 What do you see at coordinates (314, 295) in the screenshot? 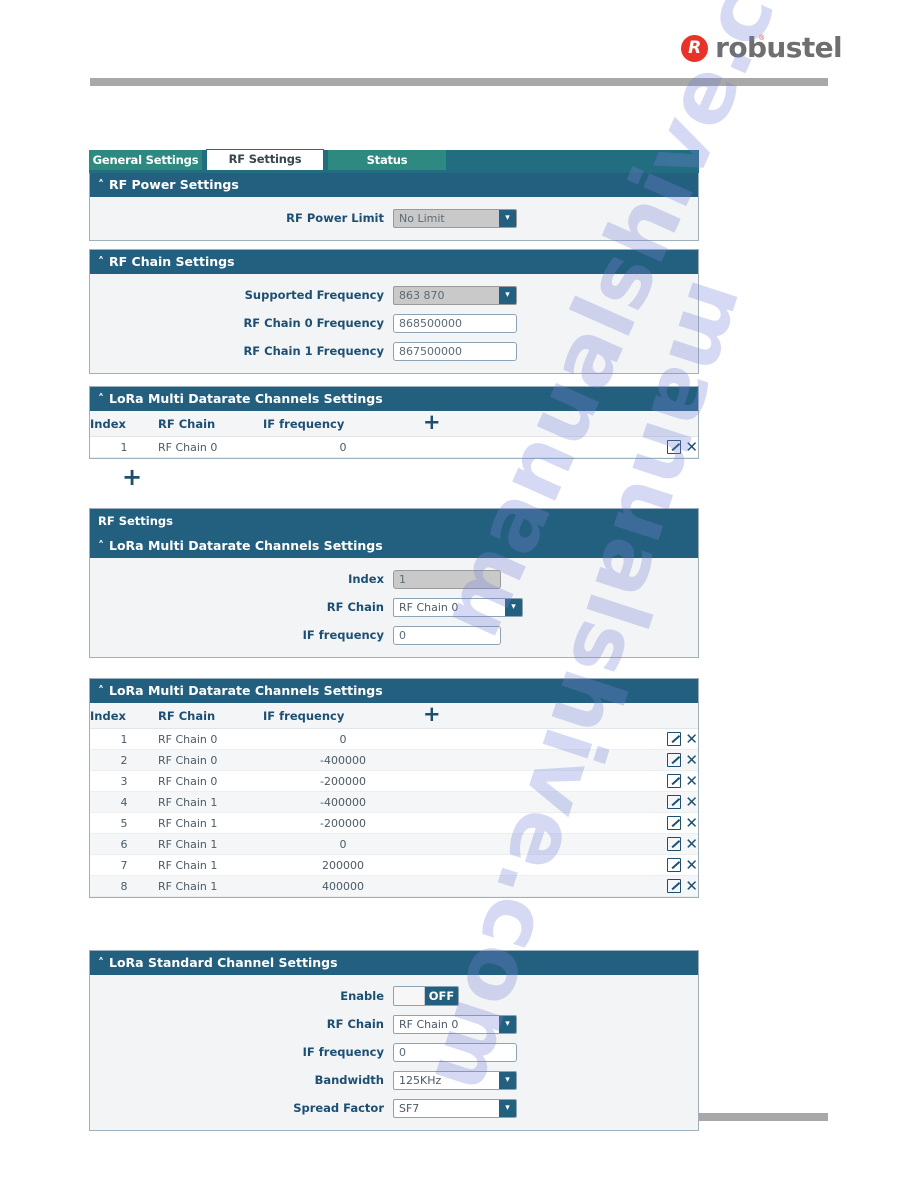
I see `label-supported-frequency: Supported Frequency` at bounding box center [314, 295].